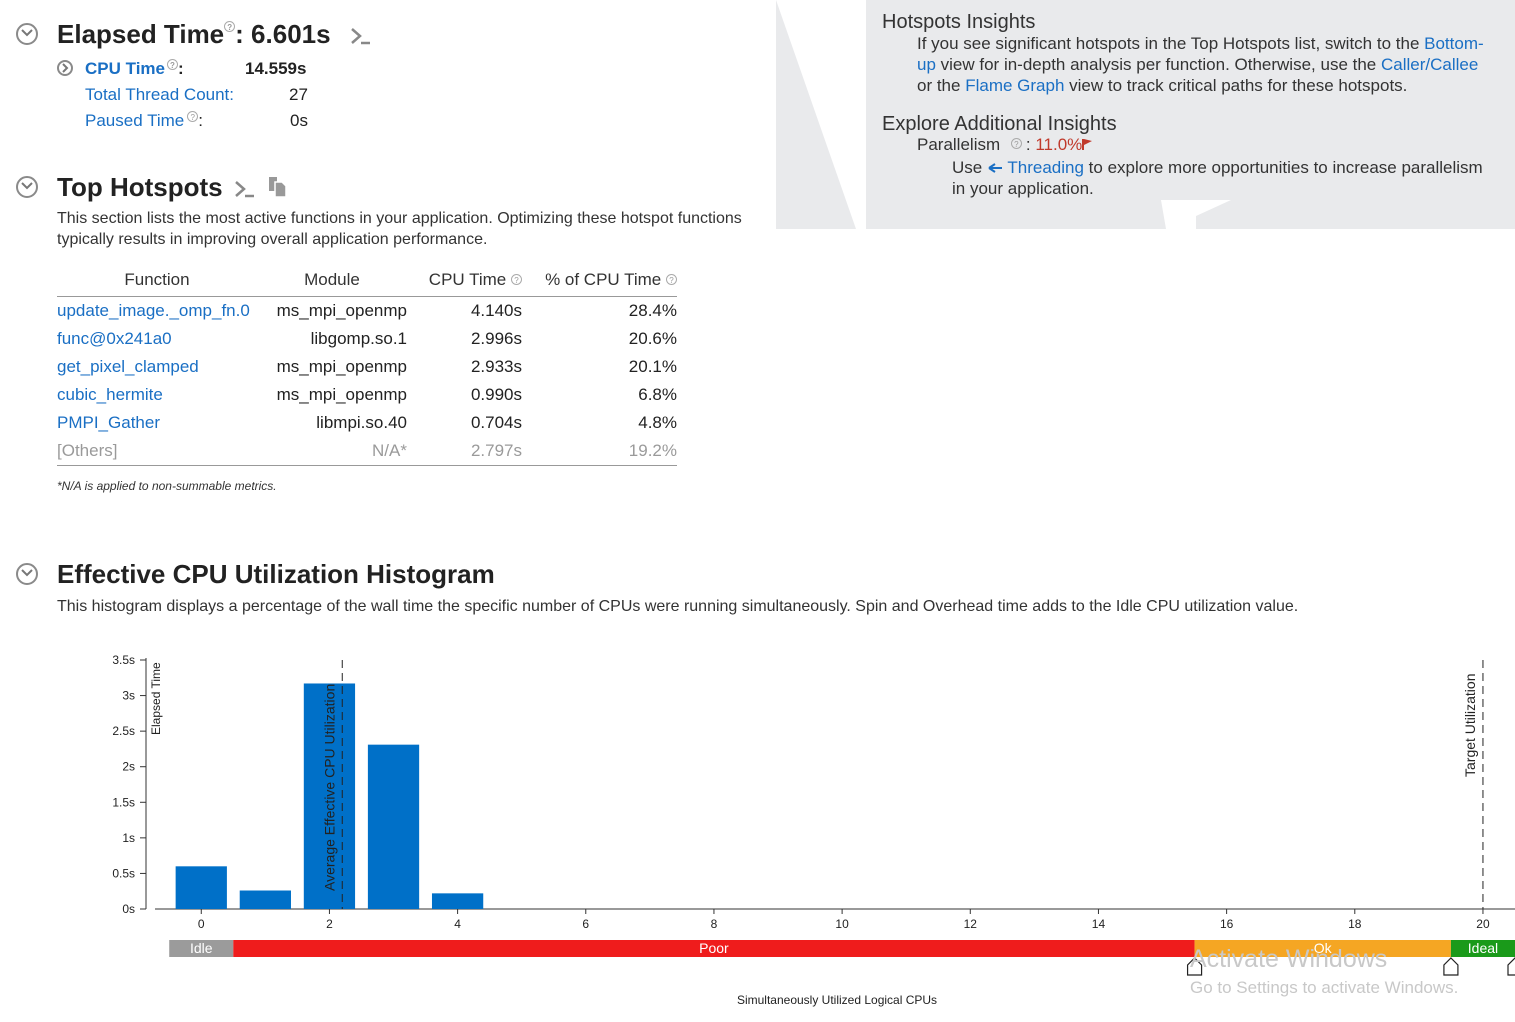  What do you see at coordinates (27, 34) in the screenshot?
I see `elapsed-collapse-toggle` at bounding box center [27, 34].